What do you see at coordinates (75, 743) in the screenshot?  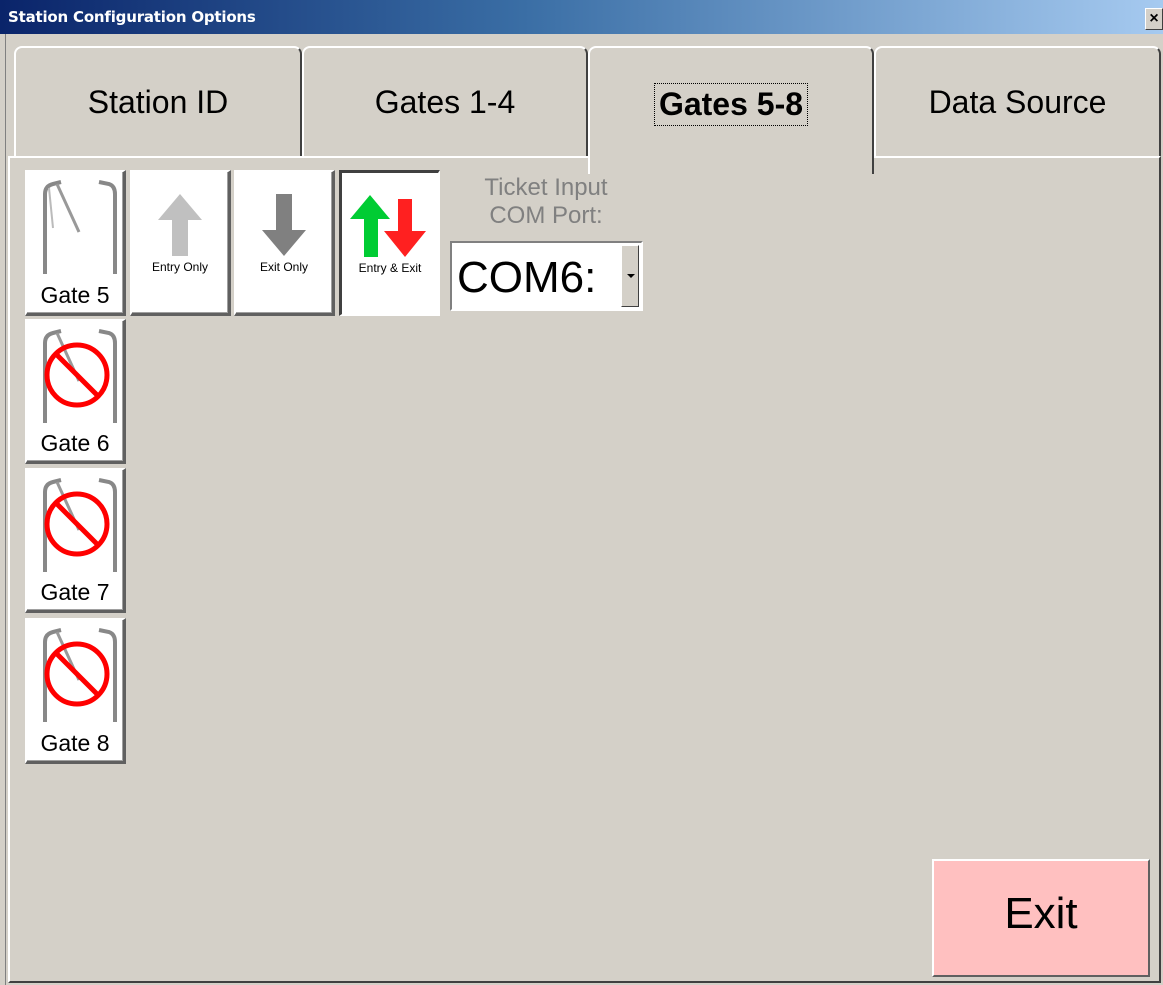 I see `gate-label: Gate 8` at bounding box center [75, 743].